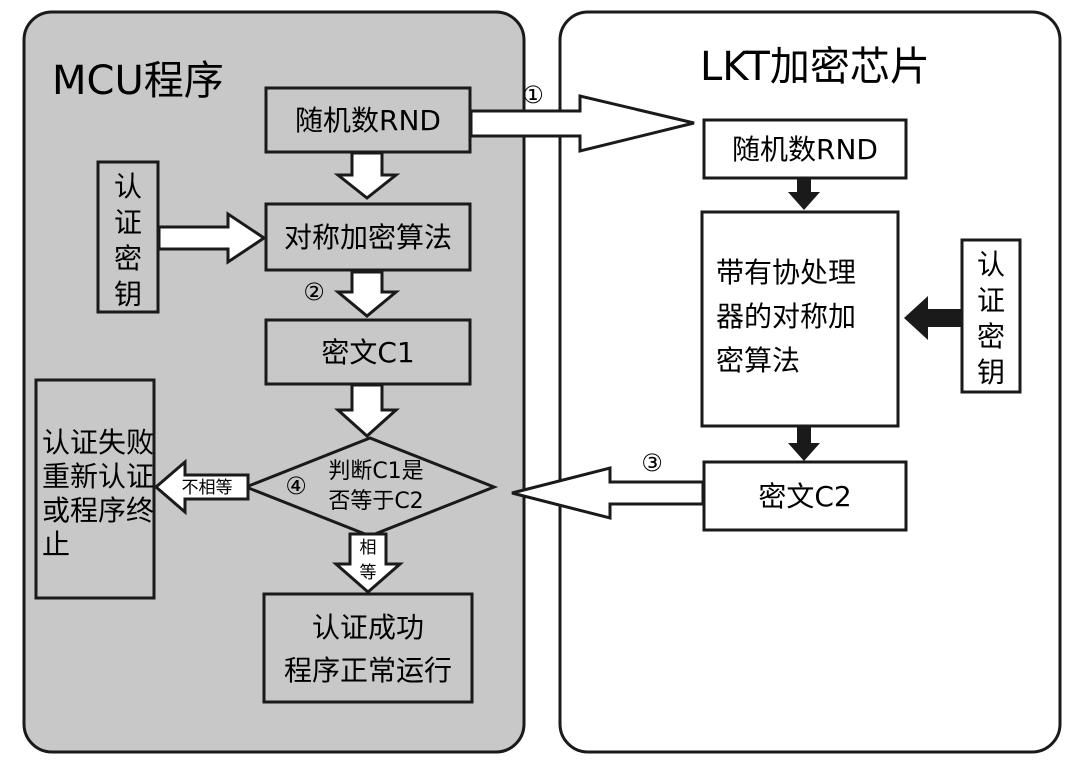 The width and height of the screenshot is (1079, 766). What do you see at coordinates (314, 292) in the screenshot?
I see `step-2-marker: ②` at bounding box center [314, 292].